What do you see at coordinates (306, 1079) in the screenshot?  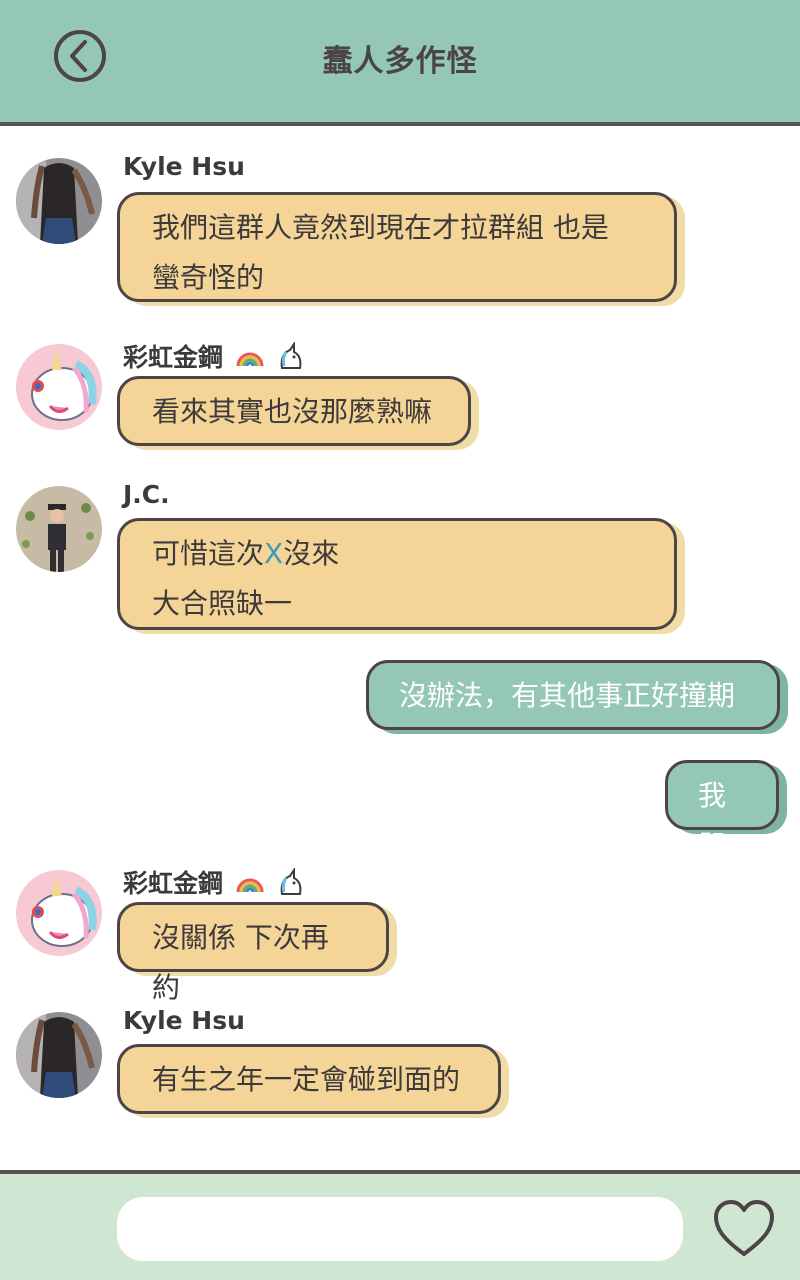 I see `message-line: 有生之年一定會碰到面的` at bounding box center [306, 1079].